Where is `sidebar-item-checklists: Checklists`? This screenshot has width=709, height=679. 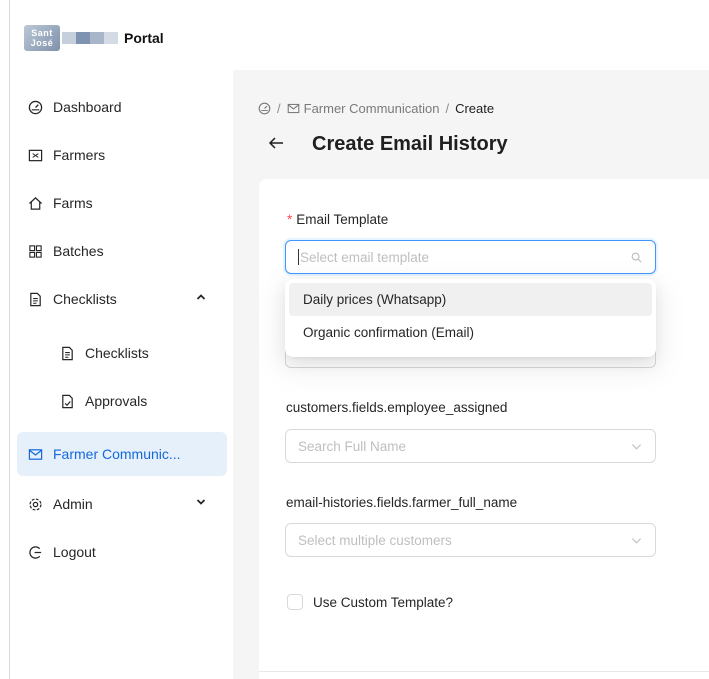
sidebar-item-checklists: Checklists is located at coordinates (122, 299).